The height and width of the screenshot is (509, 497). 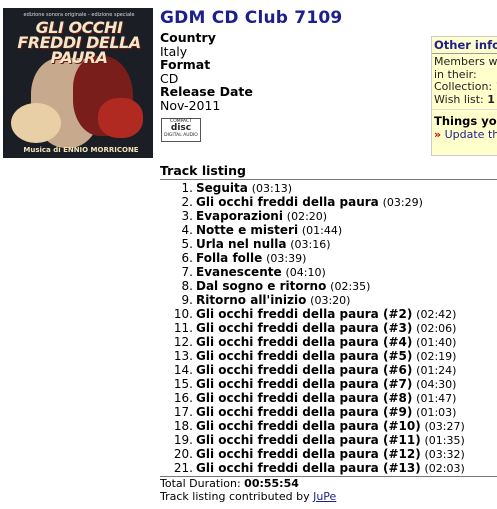 I want to click on contributed-by: Track listing contributed by JuPe, so click(x=328, y=496).